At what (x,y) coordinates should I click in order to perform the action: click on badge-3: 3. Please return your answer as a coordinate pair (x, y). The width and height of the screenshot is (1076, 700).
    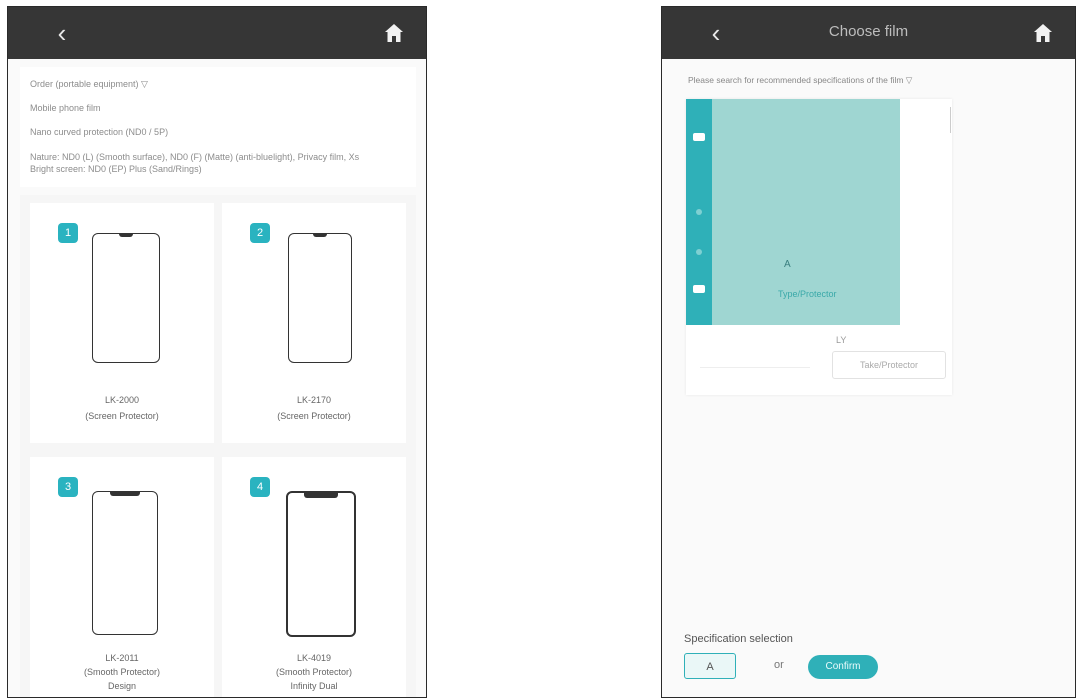
    Looking at the image, I should click on (68, 487).